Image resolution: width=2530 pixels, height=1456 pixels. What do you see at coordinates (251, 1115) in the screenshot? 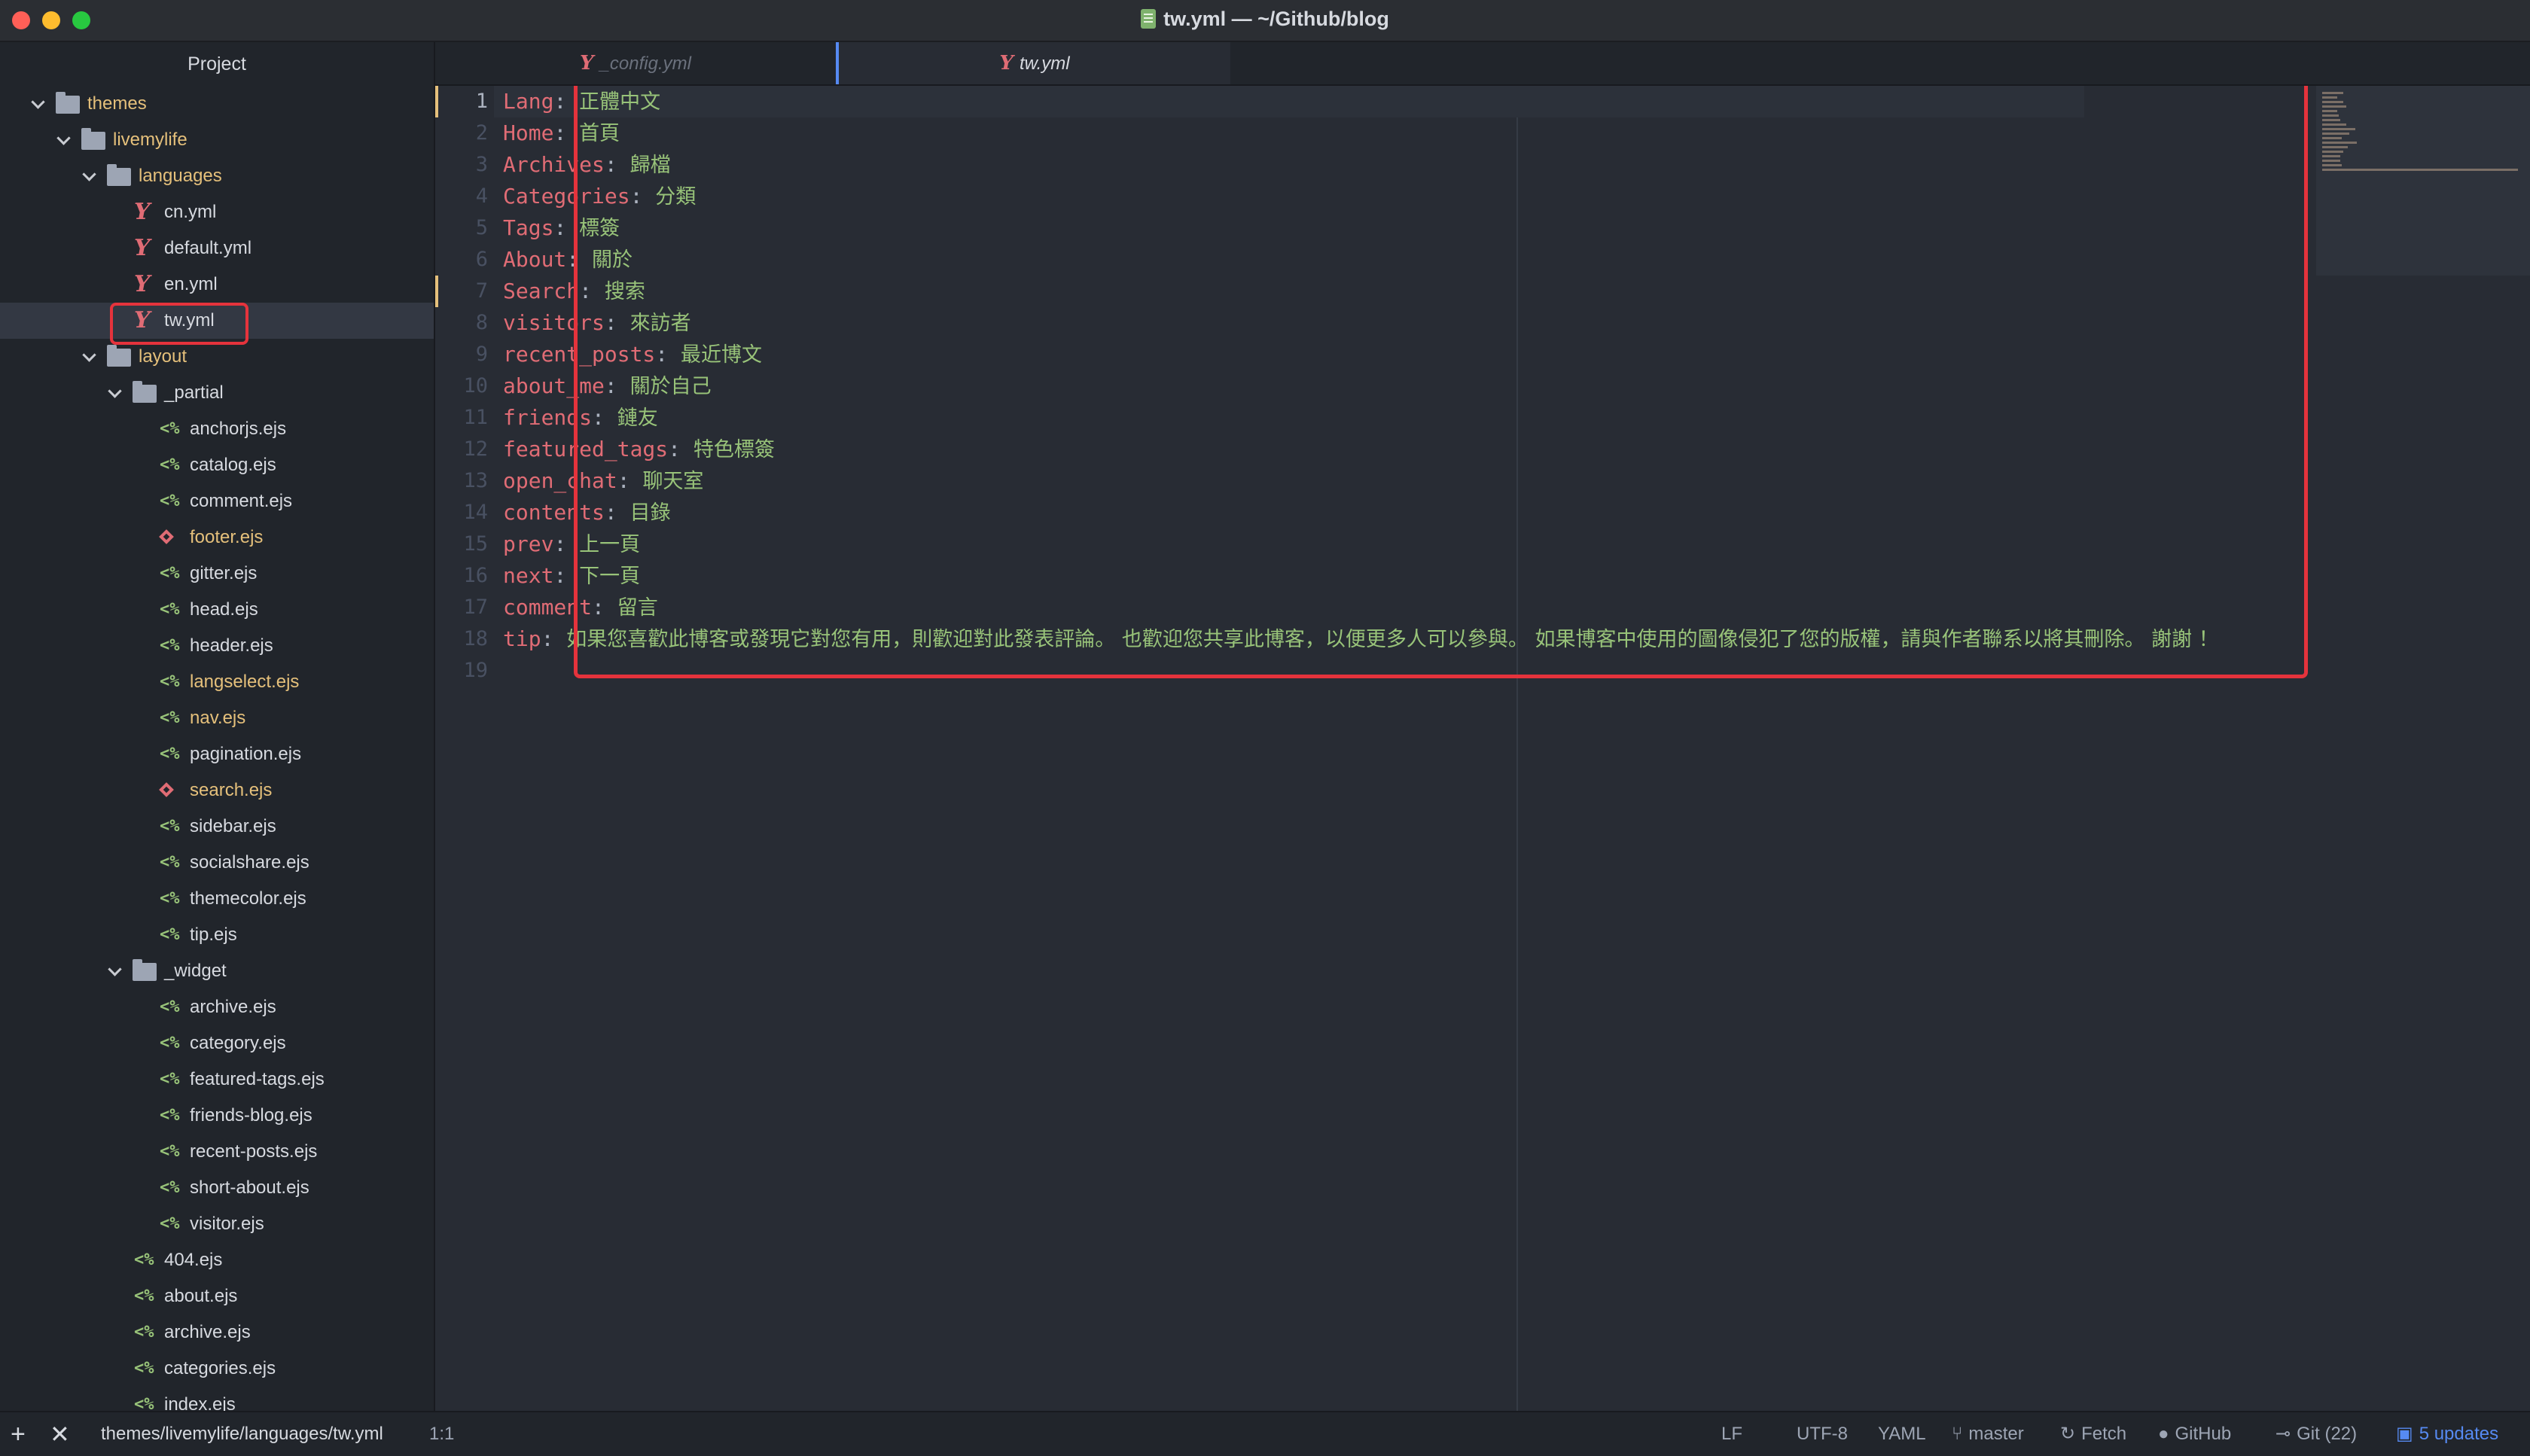
I see `tree-item-label: friends-blog.ejs` at bounding box center [251, 1115].